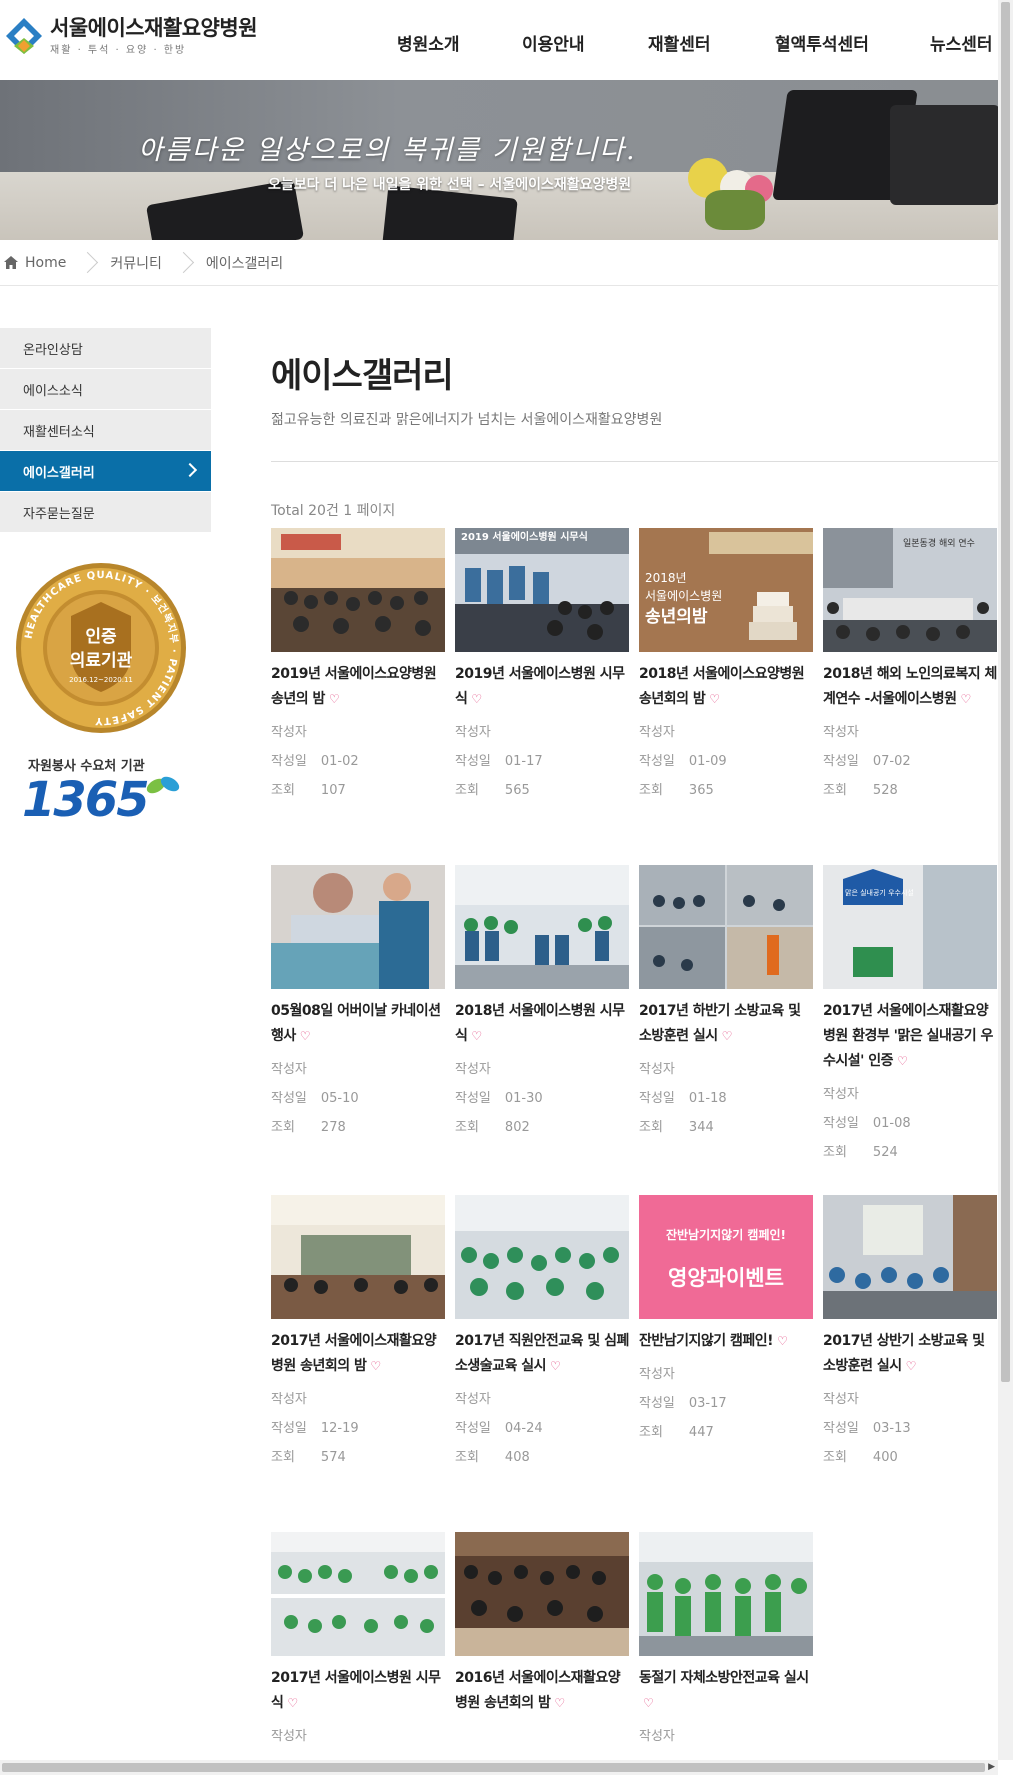  I want to click on gallery-thumbnail: 맑은 실내공기 우수시설, so click(910, 927).